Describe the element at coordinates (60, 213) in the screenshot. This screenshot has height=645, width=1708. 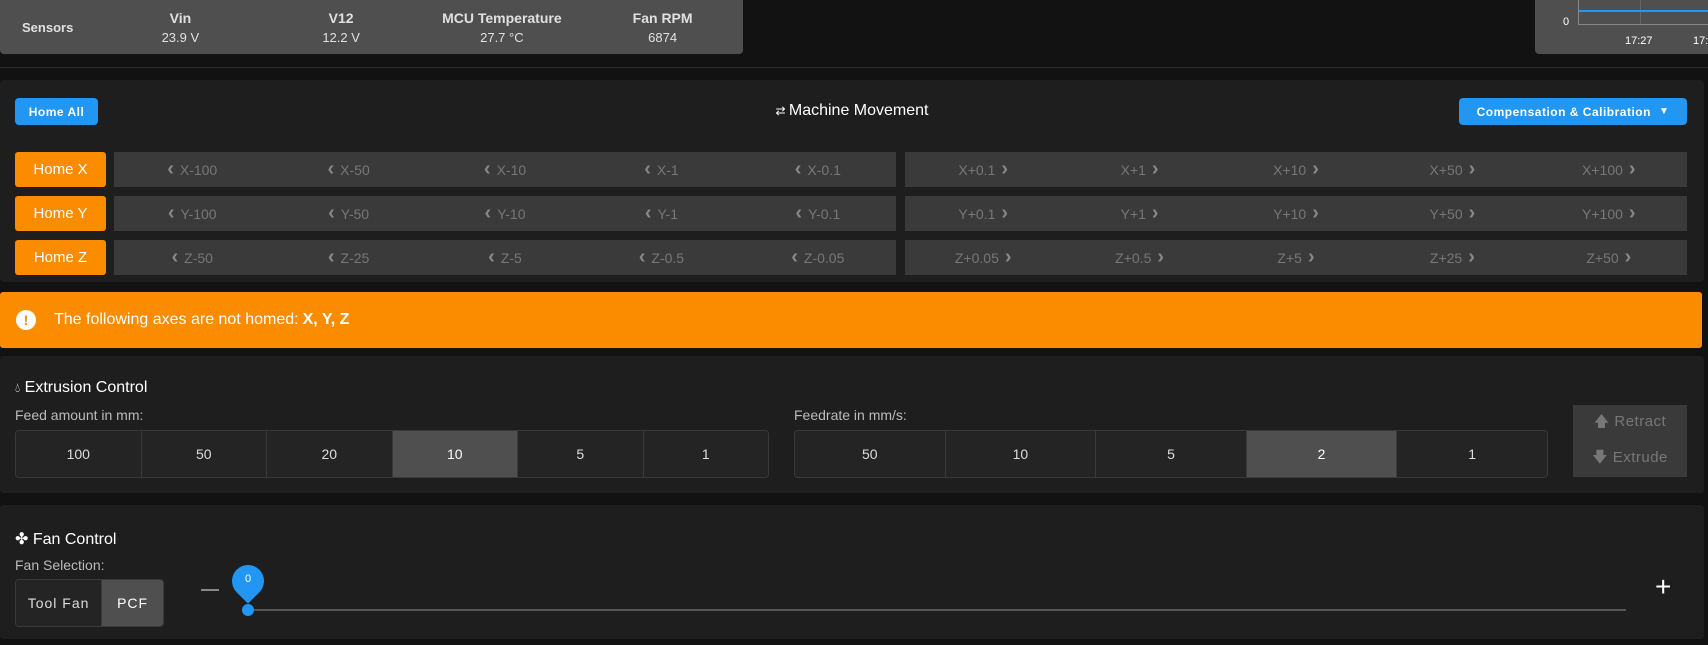
I see `home-y-button: Home Y` at that location.